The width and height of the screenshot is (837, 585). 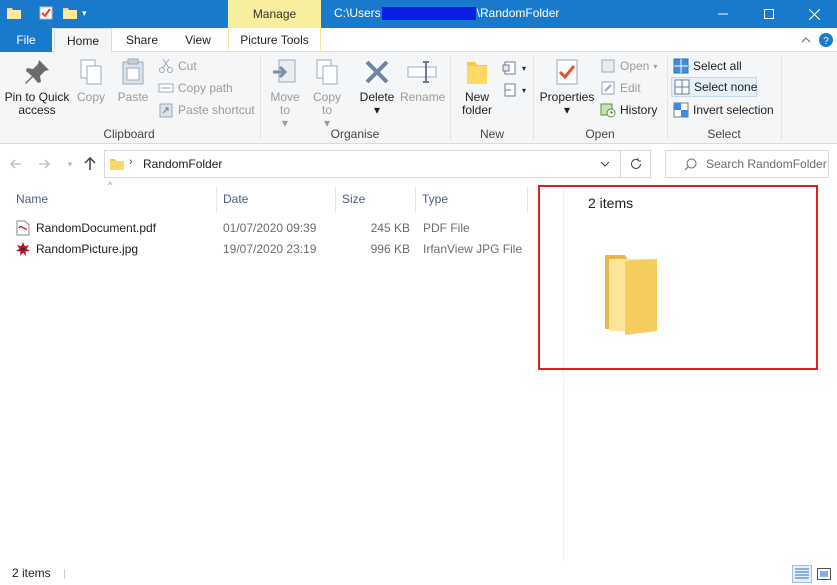 What do you see at coordinates (355, 134) in the screenshot?
I see `organise-group-label: Organise` at bounding box center [355, 134].